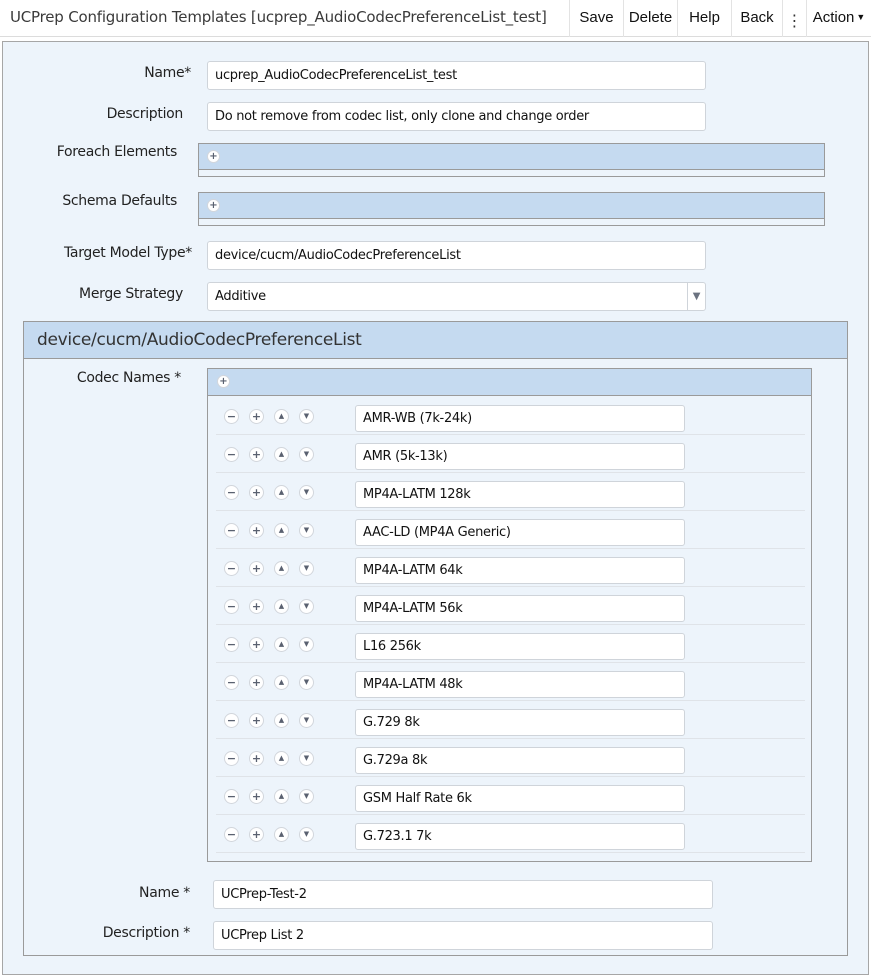  I want to click on back-button: Back, so click(756, 18).